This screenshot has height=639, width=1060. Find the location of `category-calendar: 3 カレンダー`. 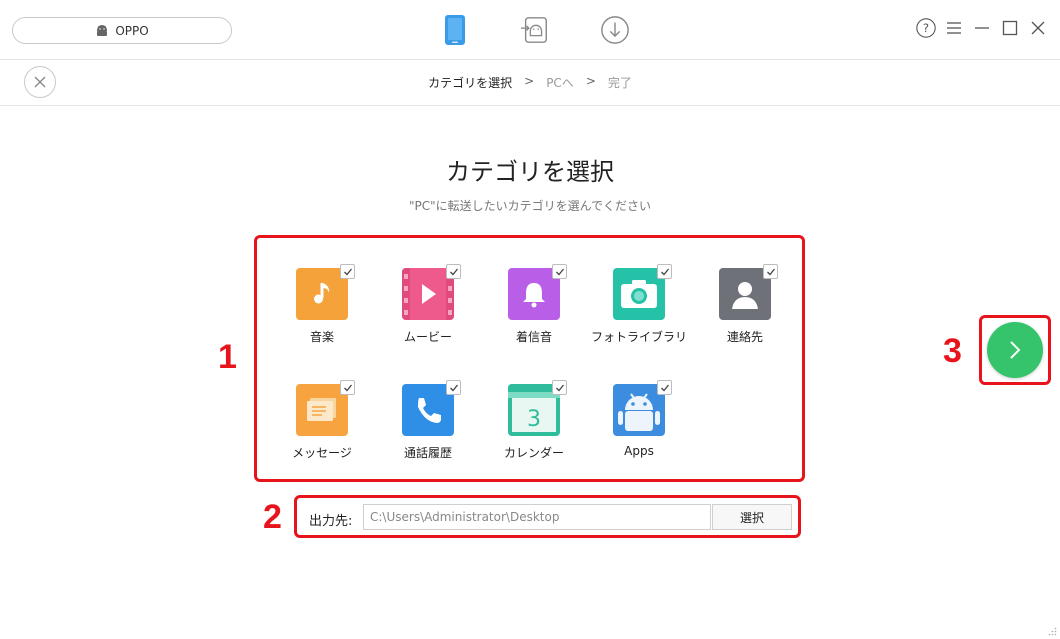

category-calendar: 3 カレンダー is located at coordinates (534, 427).